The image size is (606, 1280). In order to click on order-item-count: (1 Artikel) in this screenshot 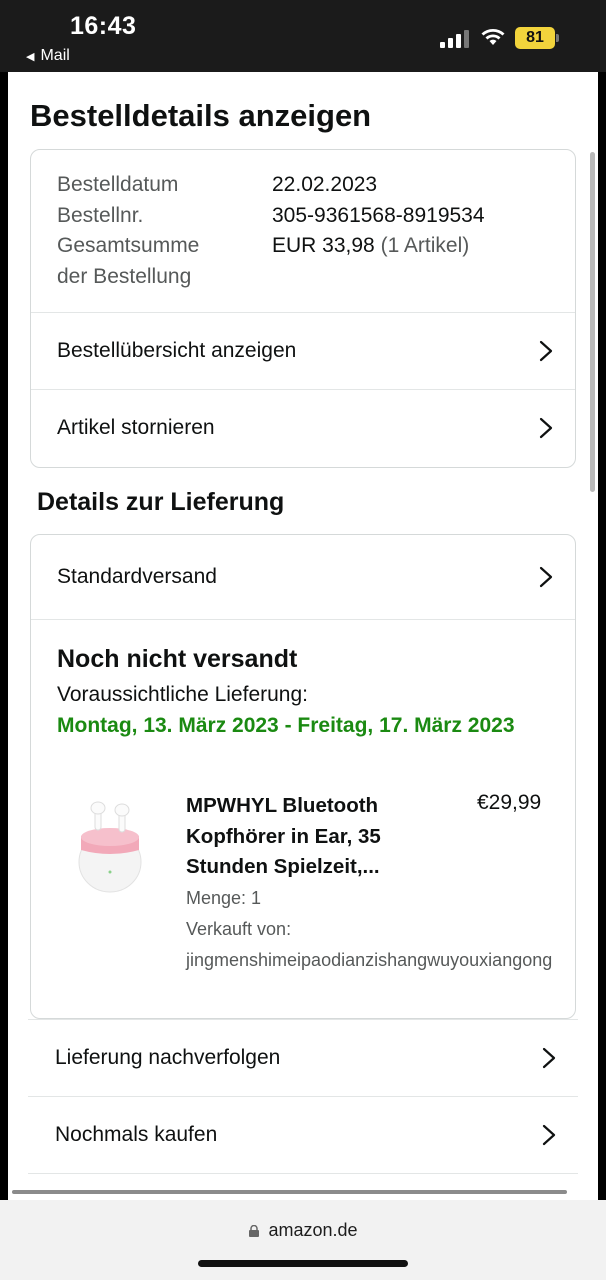, I will do `click(425, 245)`.